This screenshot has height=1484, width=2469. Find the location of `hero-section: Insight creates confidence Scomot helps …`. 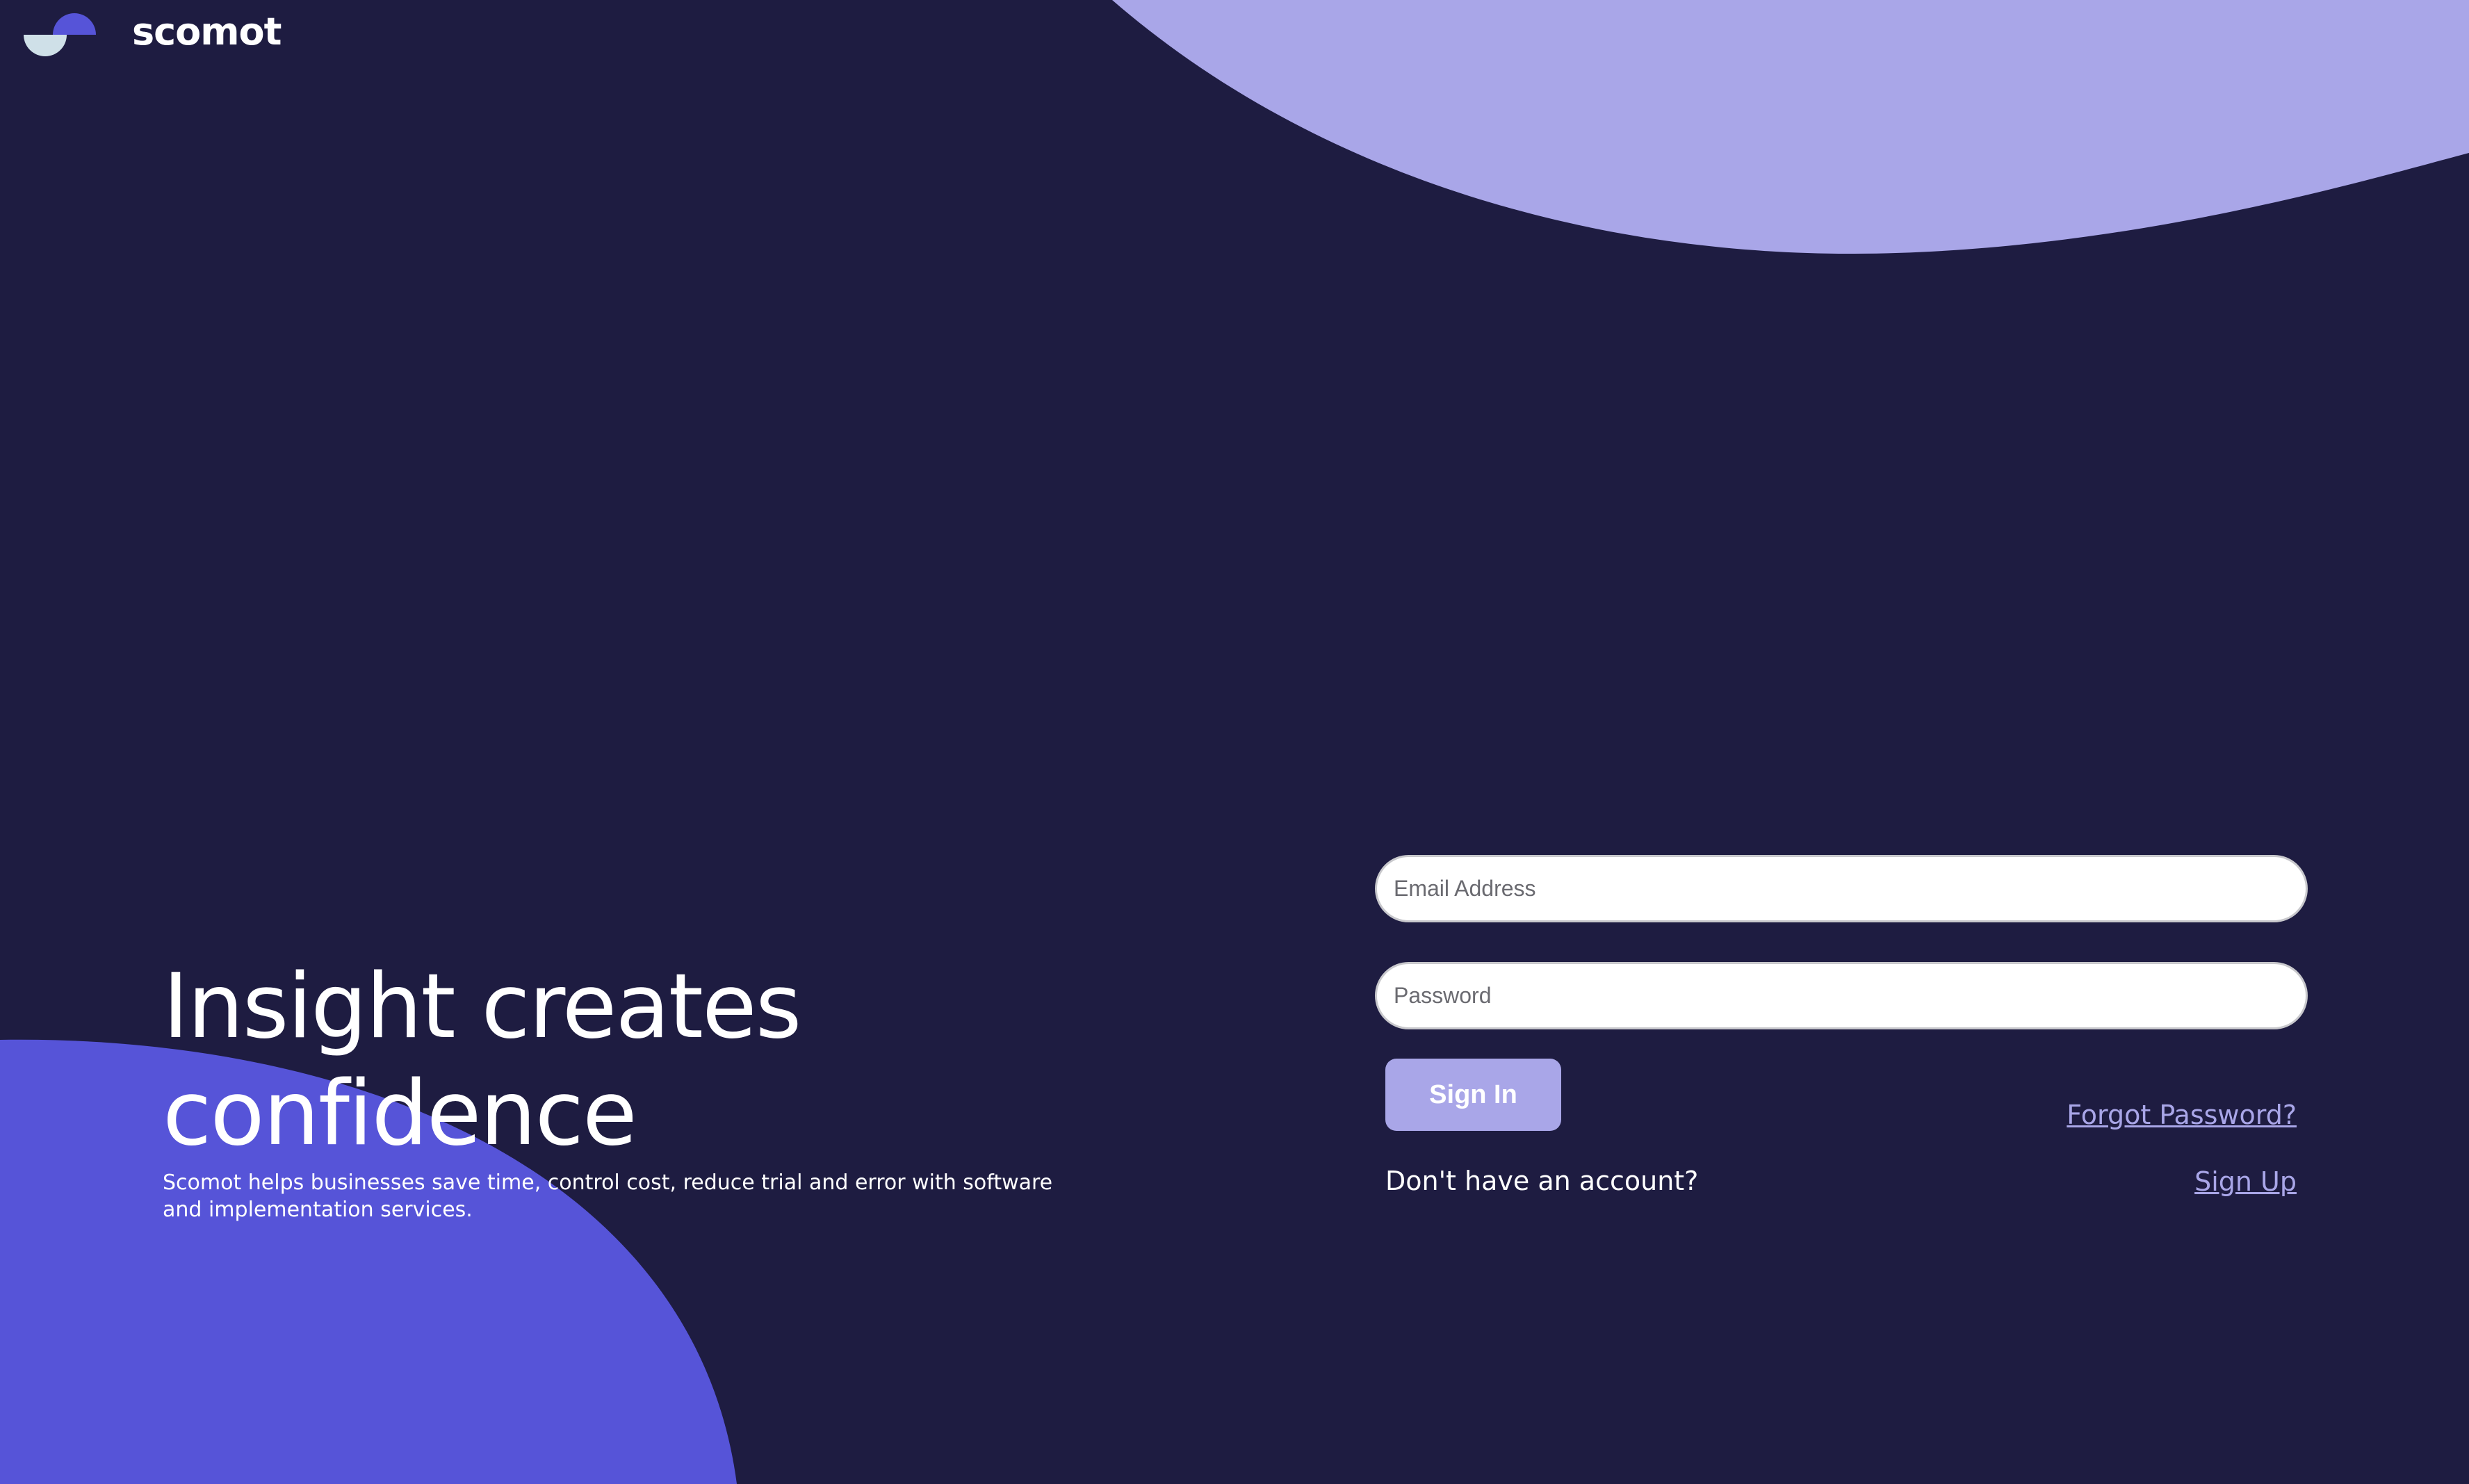

hero-section: Insight creates confidence Scomot helps … is located at coordinates (649, 1088).